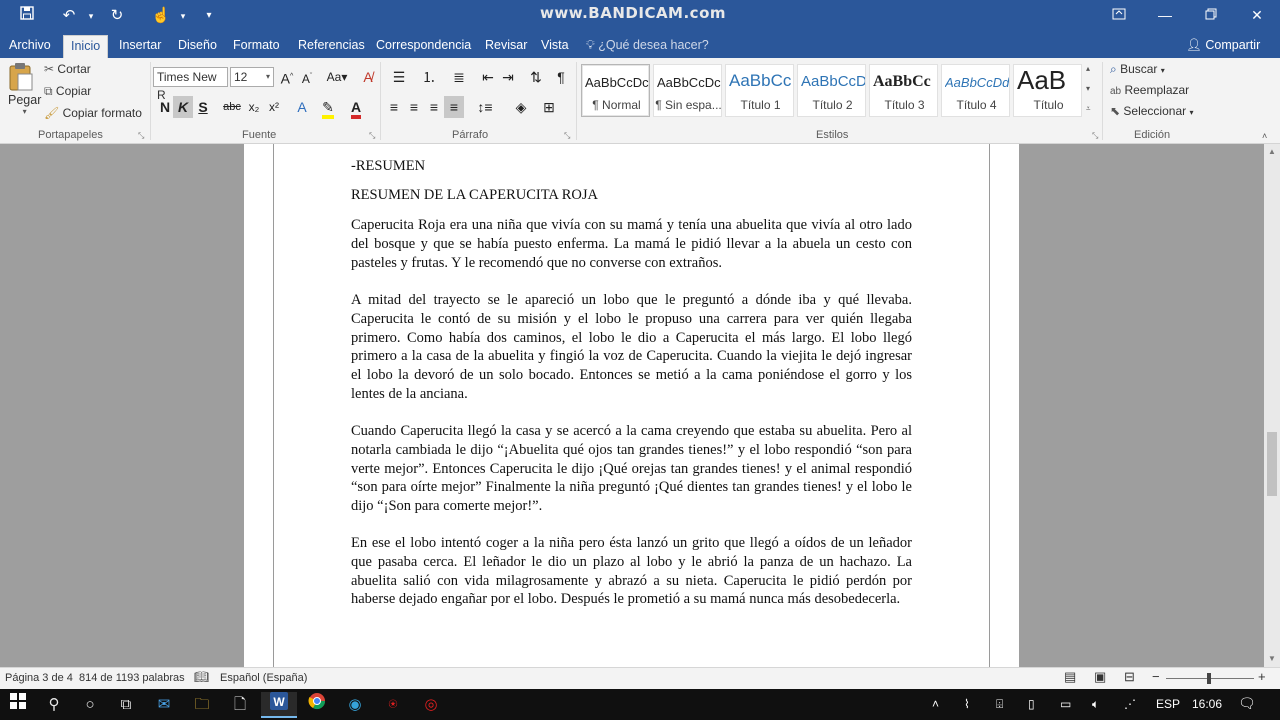  I want to click on font-launcher-icon: ⤡, so click(372, 136).